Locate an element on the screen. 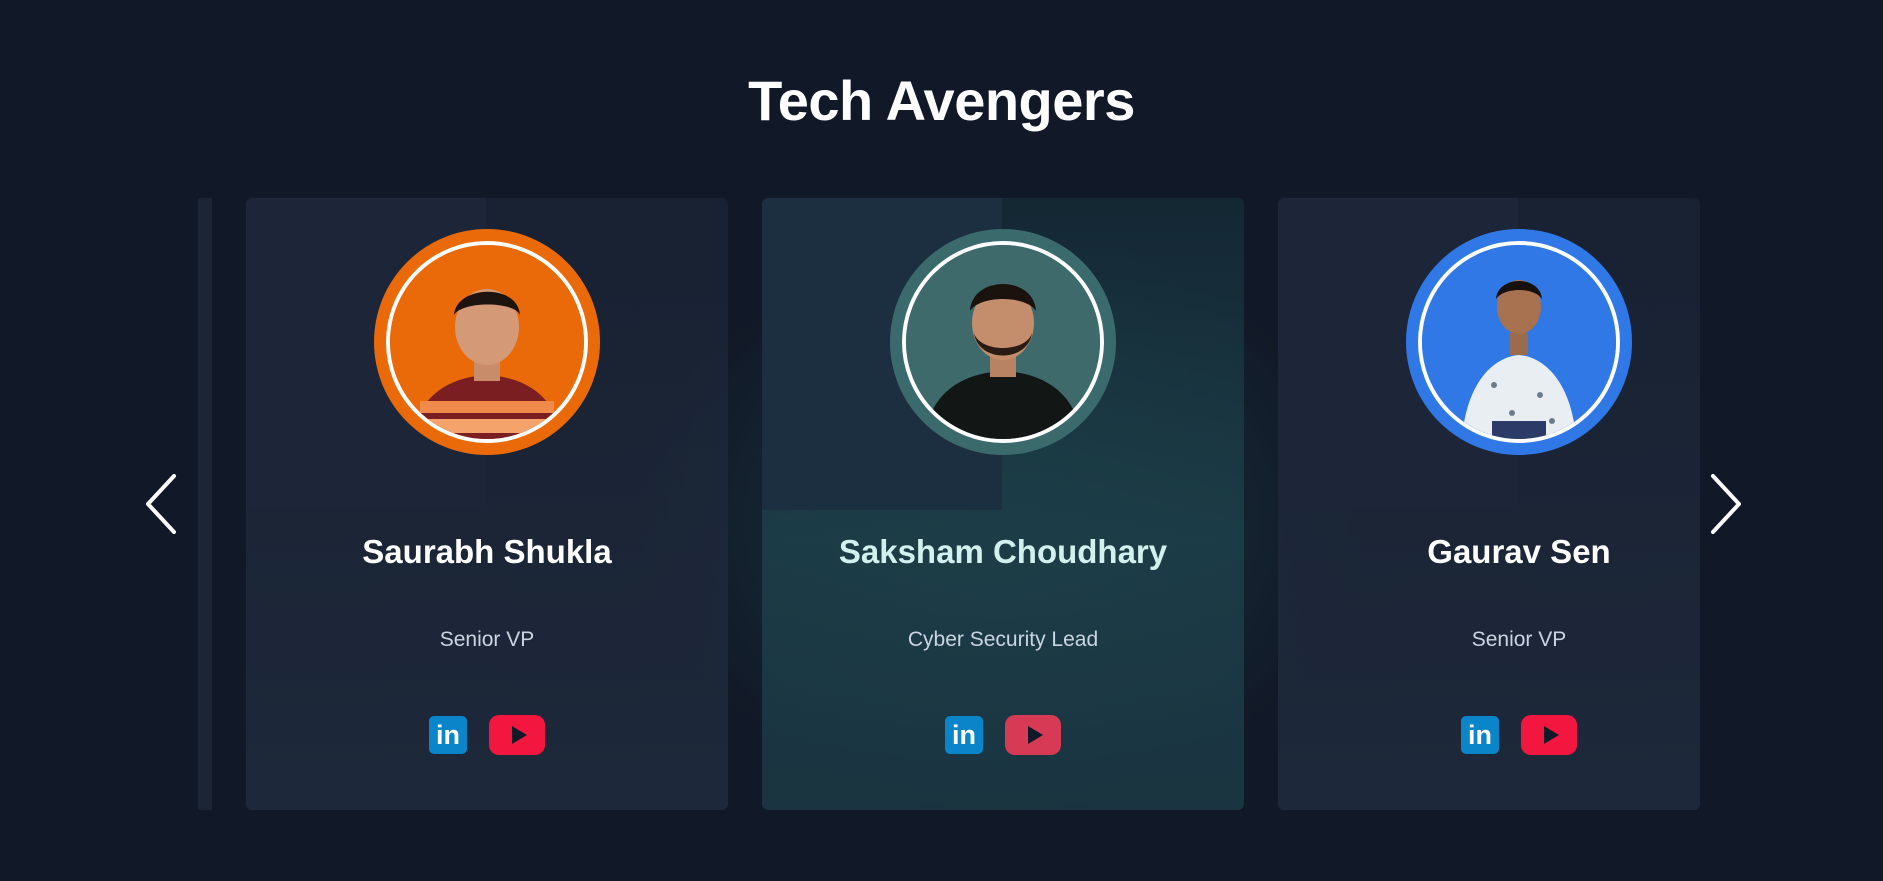  section-title: Tech Avengers is located at coordinates (941, 100).